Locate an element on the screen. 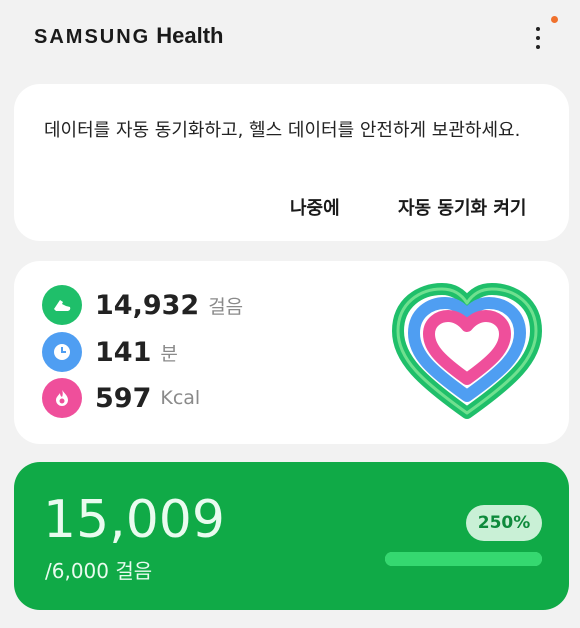 This screenshot has height=628, width=580. steps-row: 14,932 걸음 is located at coordinates (142, 305).